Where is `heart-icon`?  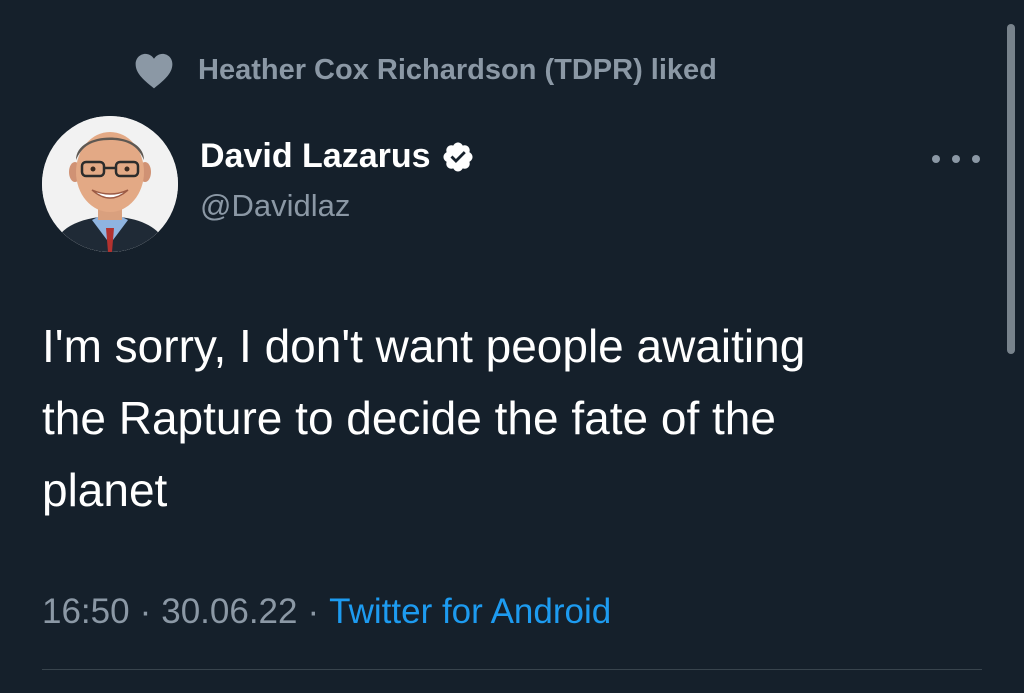
heart-icon is located at coordinates (154, 70).